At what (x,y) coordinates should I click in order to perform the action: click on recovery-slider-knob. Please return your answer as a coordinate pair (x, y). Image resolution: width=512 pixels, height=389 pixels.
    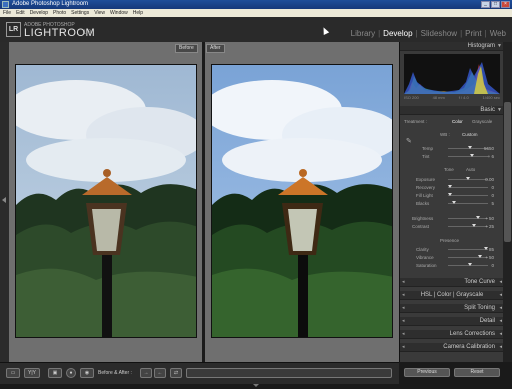
    Looking at the image, I should click on (450, 186).